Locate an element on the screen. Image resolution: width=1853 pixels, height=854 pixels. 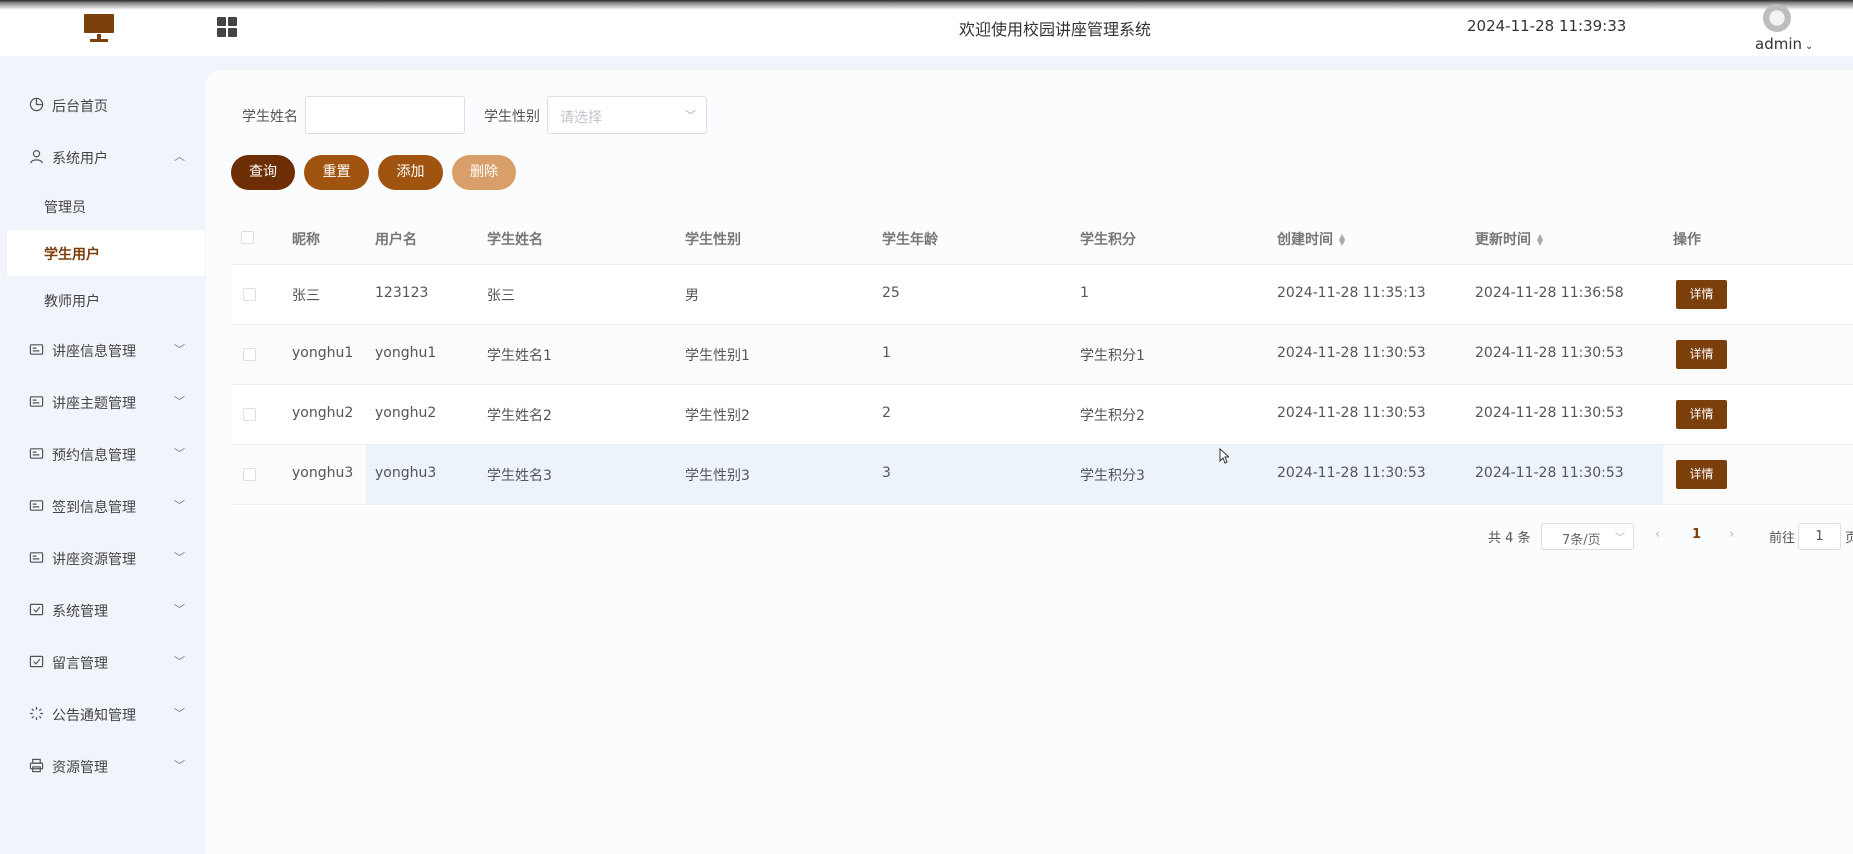
cell-username: yonghu2 is located at coordinates (406, 413).